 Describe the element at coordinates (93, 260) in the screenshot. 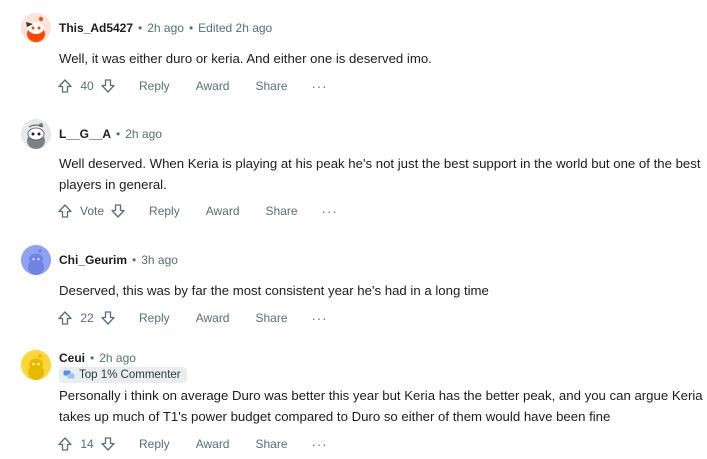

I see `username: Chi_Geurim` at that location.